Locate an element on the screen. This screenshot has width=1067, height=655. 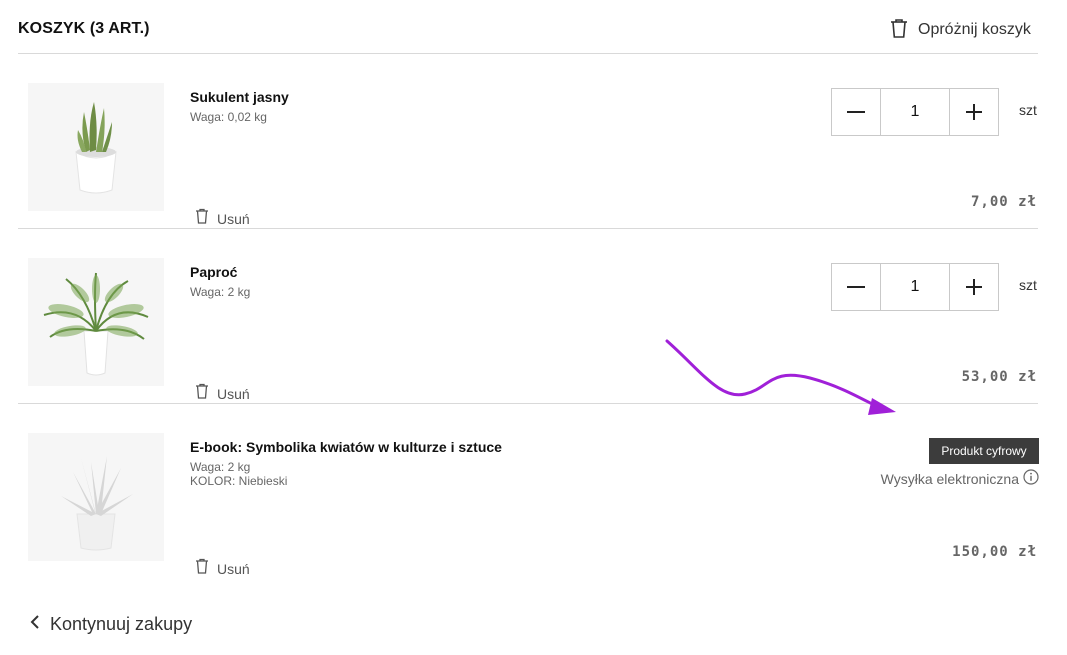
chevron-left-icon is located at coordinates (35, 624).